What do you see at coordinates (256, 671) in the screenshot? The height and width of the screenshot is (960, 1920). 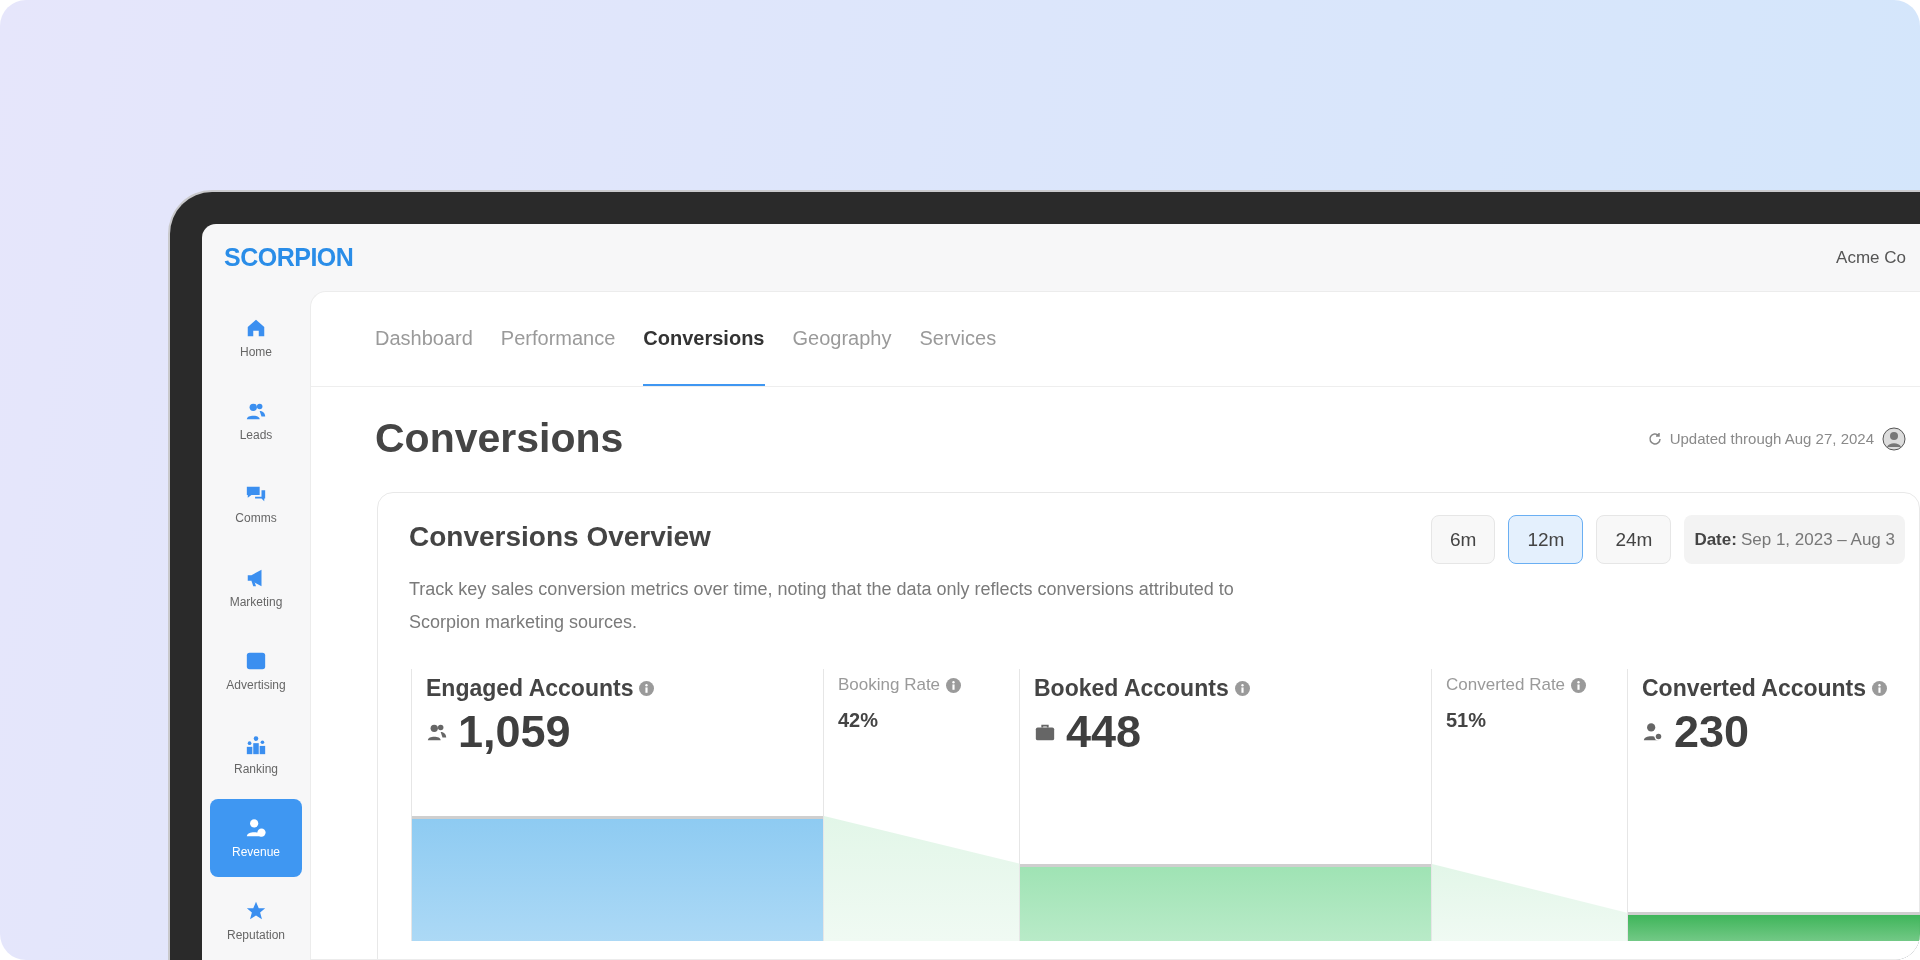 I see `nav-item: Advertising` at bounding box center [256, 671].